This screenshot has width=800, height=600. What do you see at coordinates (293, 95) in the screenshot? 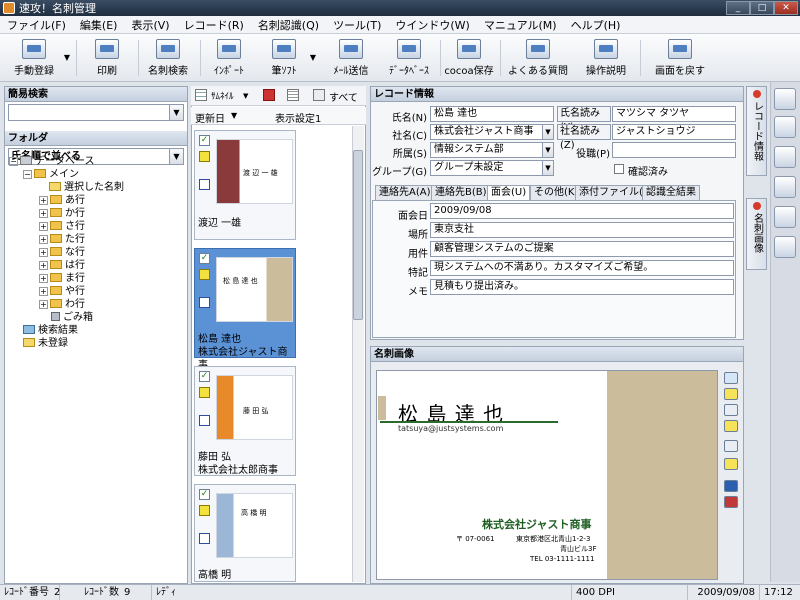
I see `detail-view-icon` at bounding box center [293, 95].